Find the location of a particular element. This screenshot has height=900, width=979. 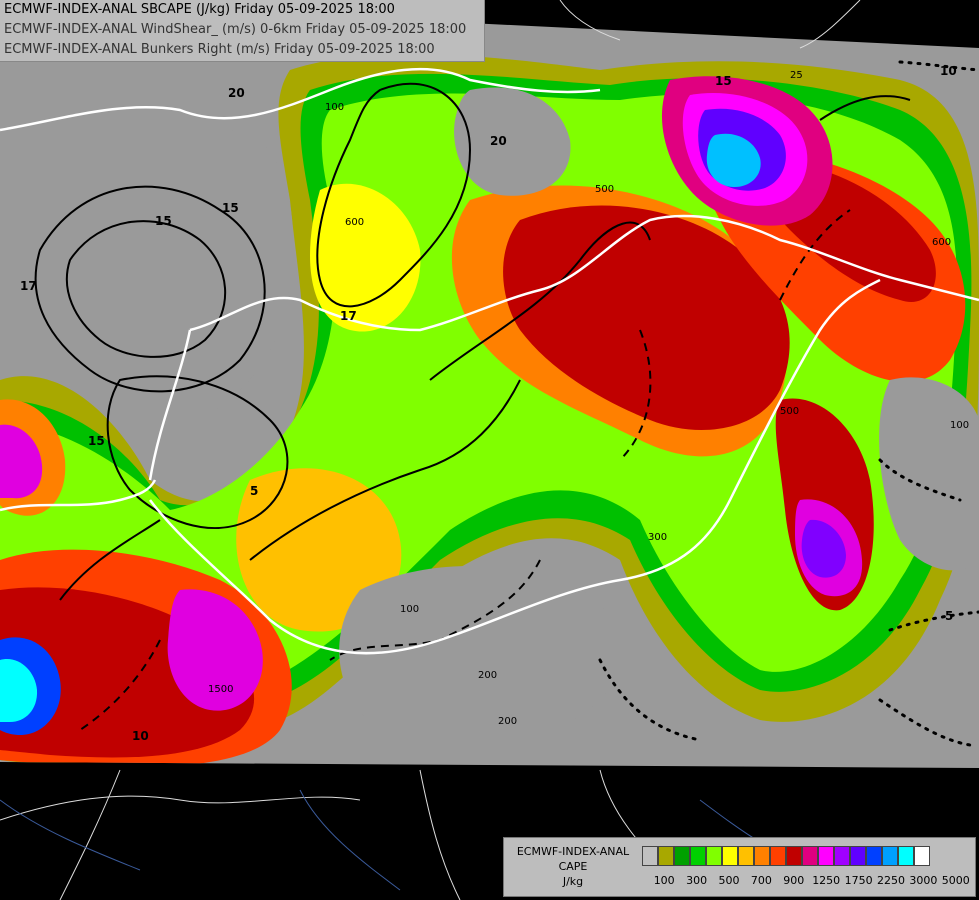

cape-label: 300 is located at coordinates (657, 537).